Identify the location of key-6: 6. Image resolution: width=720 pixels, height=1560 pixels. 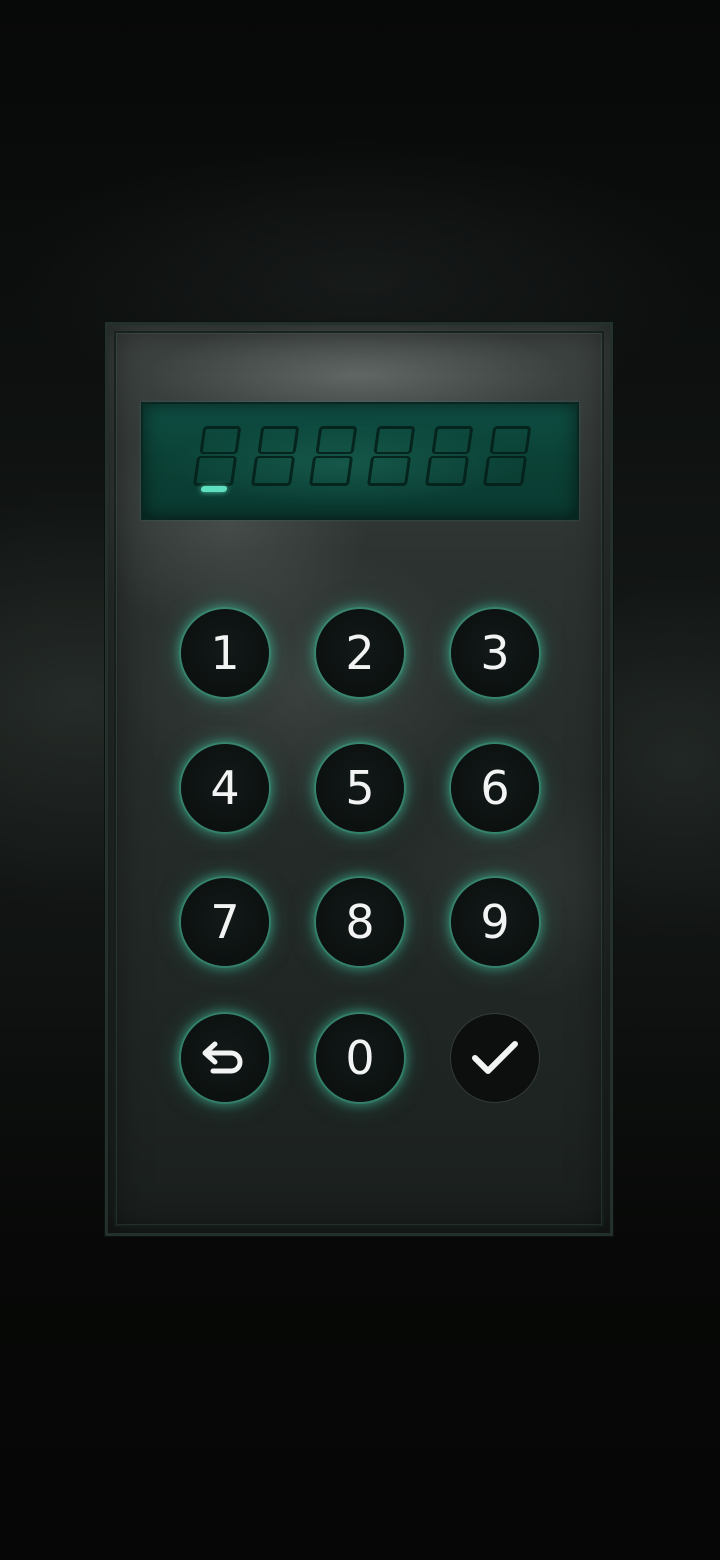
(495, 788).